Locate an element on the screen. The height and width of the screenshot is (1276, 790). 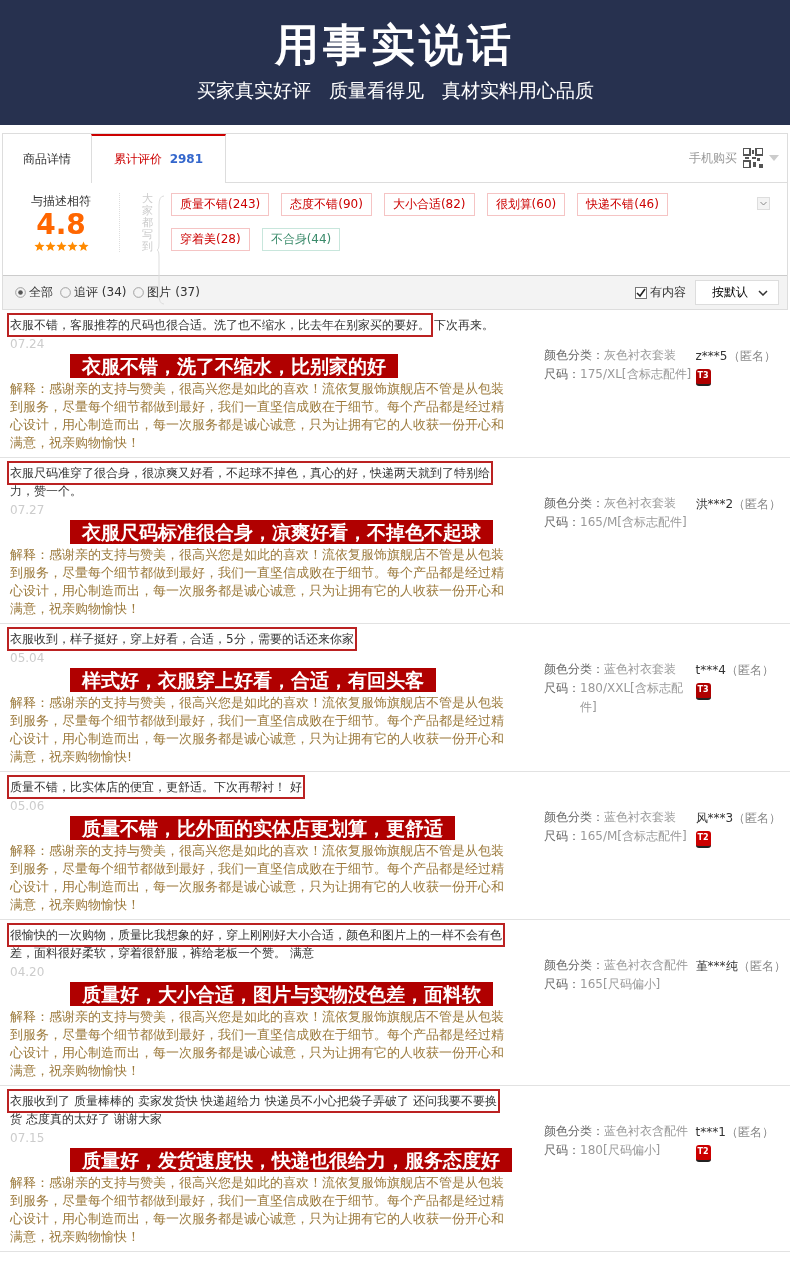
hero-subtitle: 买家真实好评 is located at coordinates (253, 90).